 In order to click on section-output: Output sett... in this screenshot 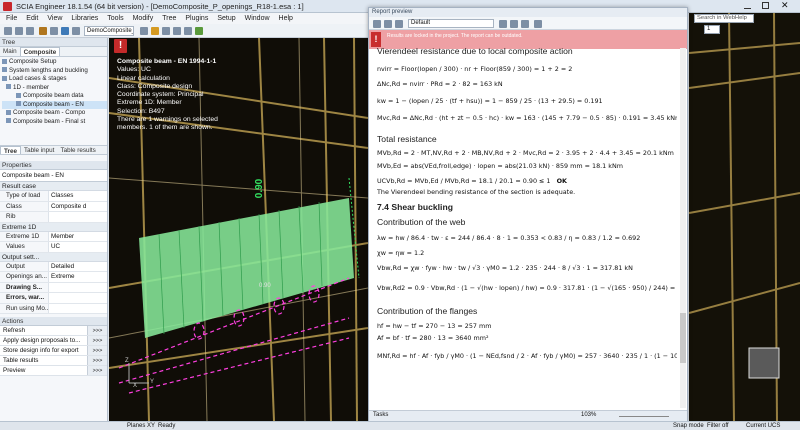, I will do `click(53, 257)`.